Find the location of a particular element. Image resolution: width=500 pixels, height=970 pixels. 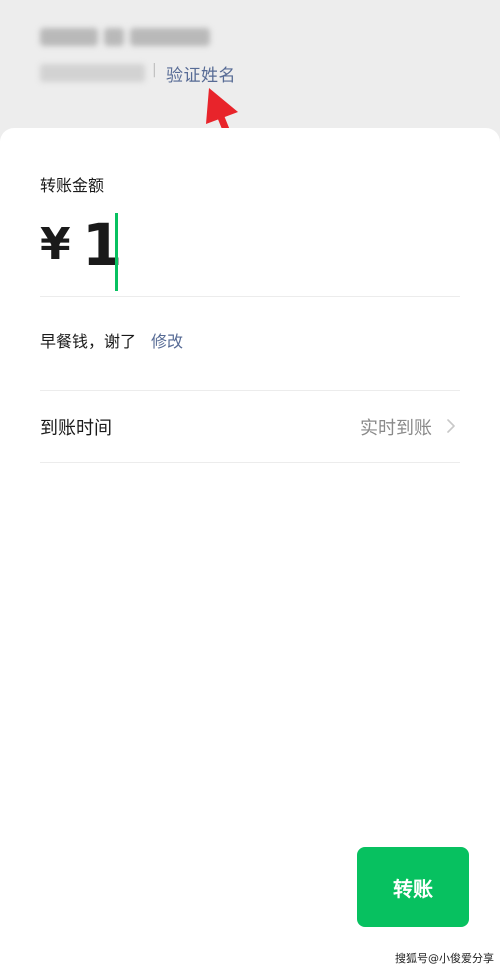

arrival-time-row: 到账时间 实时到账 is located at coordinates (250, 426).